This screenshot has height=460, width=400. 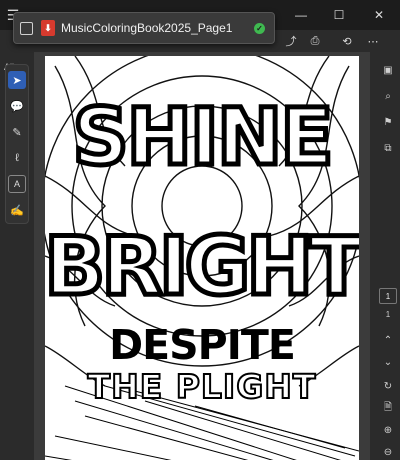 What do you see at coordinates (388, 296) in the screenshot?
I see `current-page-field: 1` at bounding box center [388, 296].